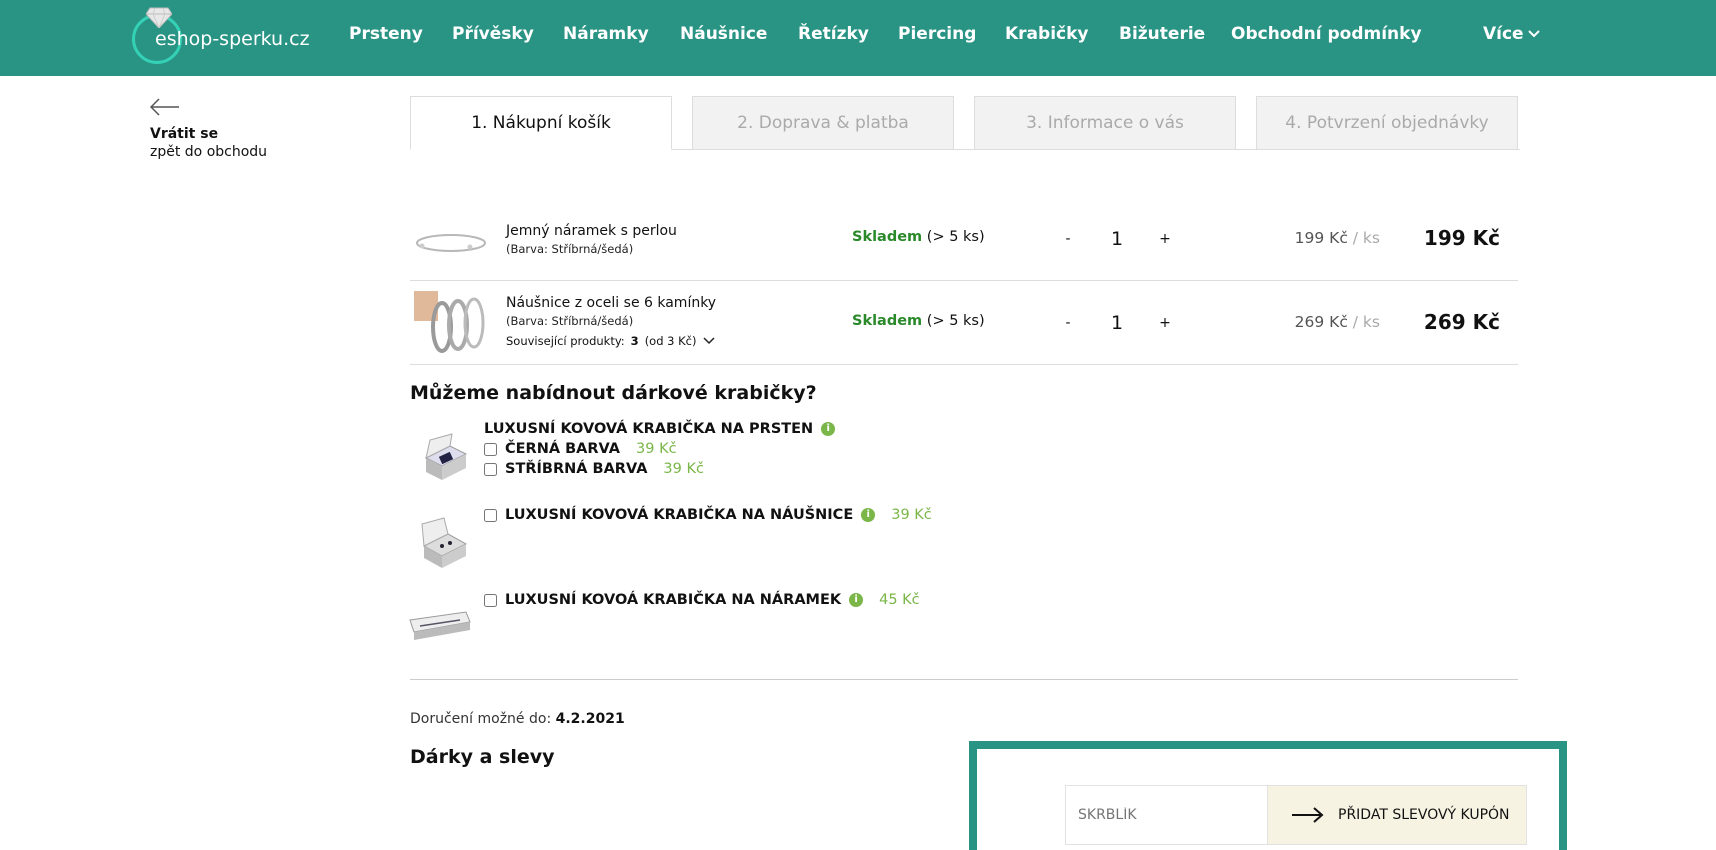 The image size is (1716, 850). What do you see at coordinates (232, 39) in the screenshot?
I see `logo-text: eshop-sperku.cz` at bounding box center [232, 39].